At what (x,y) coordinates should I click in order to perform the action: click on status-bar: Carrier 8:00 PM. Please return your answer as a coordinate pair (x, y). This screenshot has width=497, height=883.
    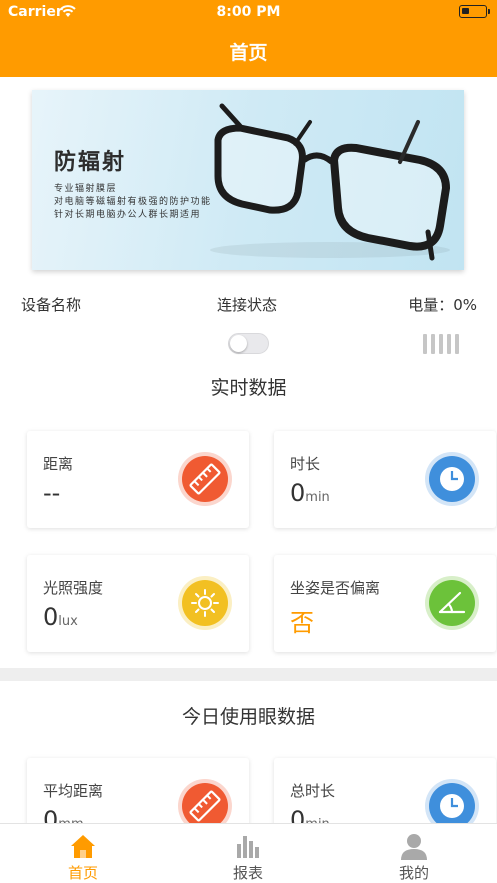
    Looking at the image, I should click on (248, 13).